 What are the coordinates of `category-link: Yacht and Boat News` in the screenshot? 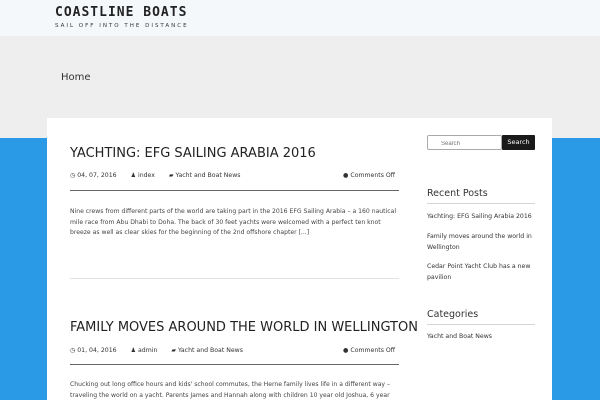 It's located at (480, 336).